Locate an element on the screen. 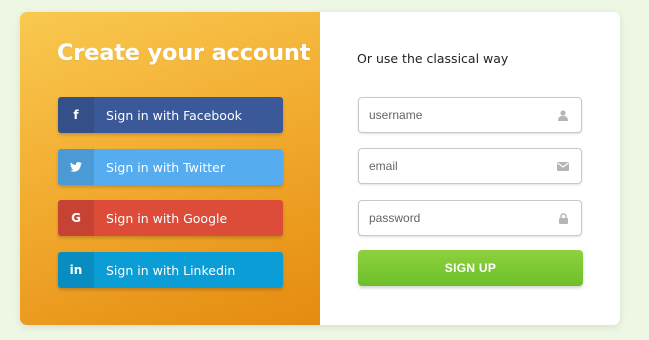  lock-icon is located at coordinates (563, 218).